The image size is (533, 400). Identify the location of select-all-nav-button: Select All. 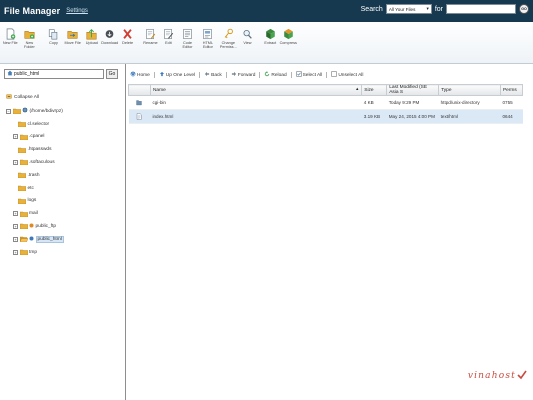
(308, 75).